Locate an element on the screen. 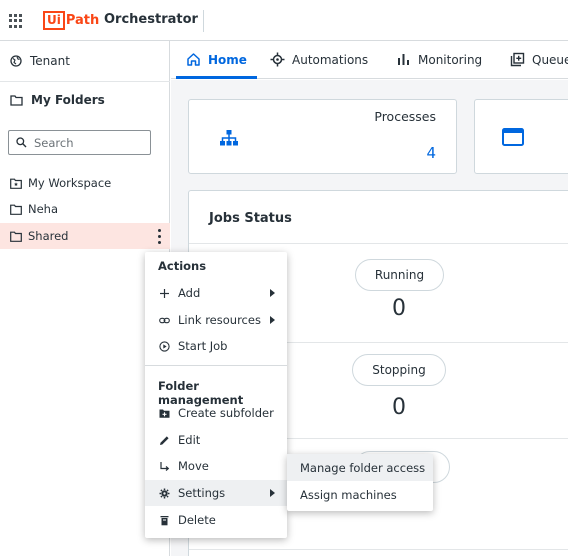 This screenshot has width=568, height=556. stopping-count: 0 is located at coordinates (399, 407).